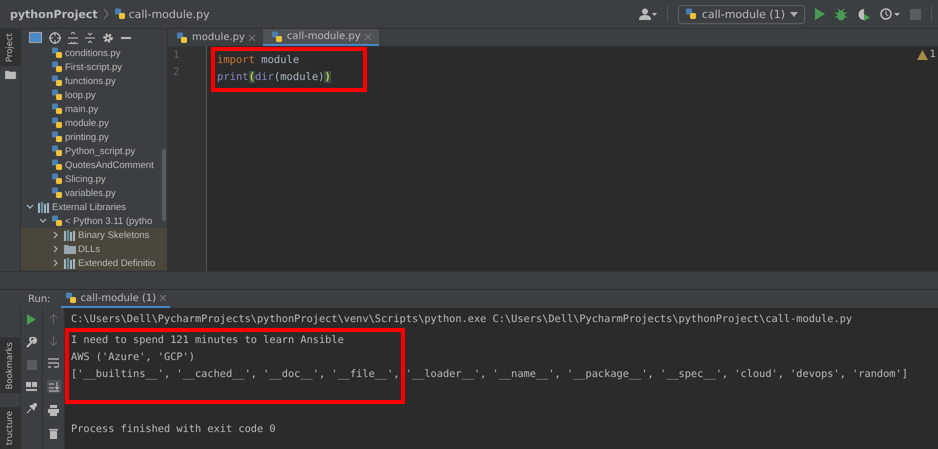 The height and width of the screenshot is (449, 938). I want to click on tree-item-label: main.py, so click(81, 109).